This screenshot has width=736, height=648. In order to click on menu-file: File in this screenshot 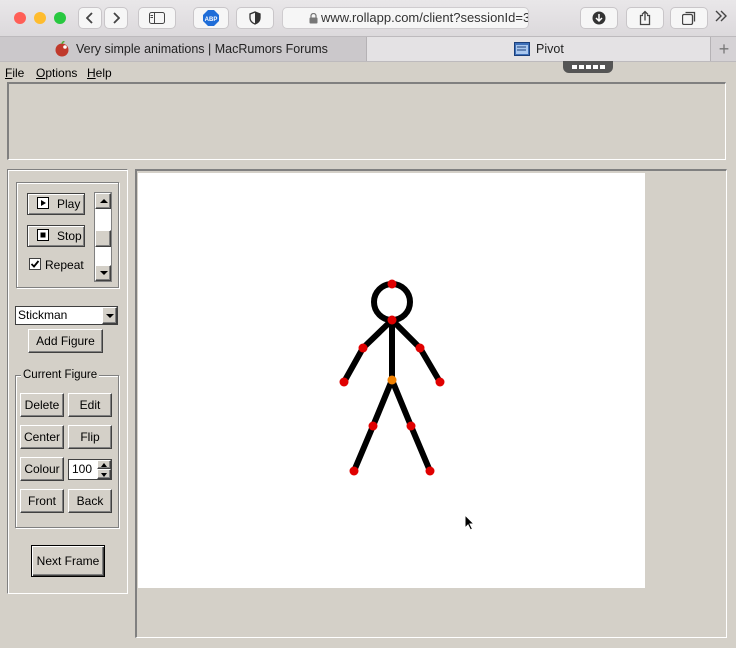, I will do `click(14, 73)`.